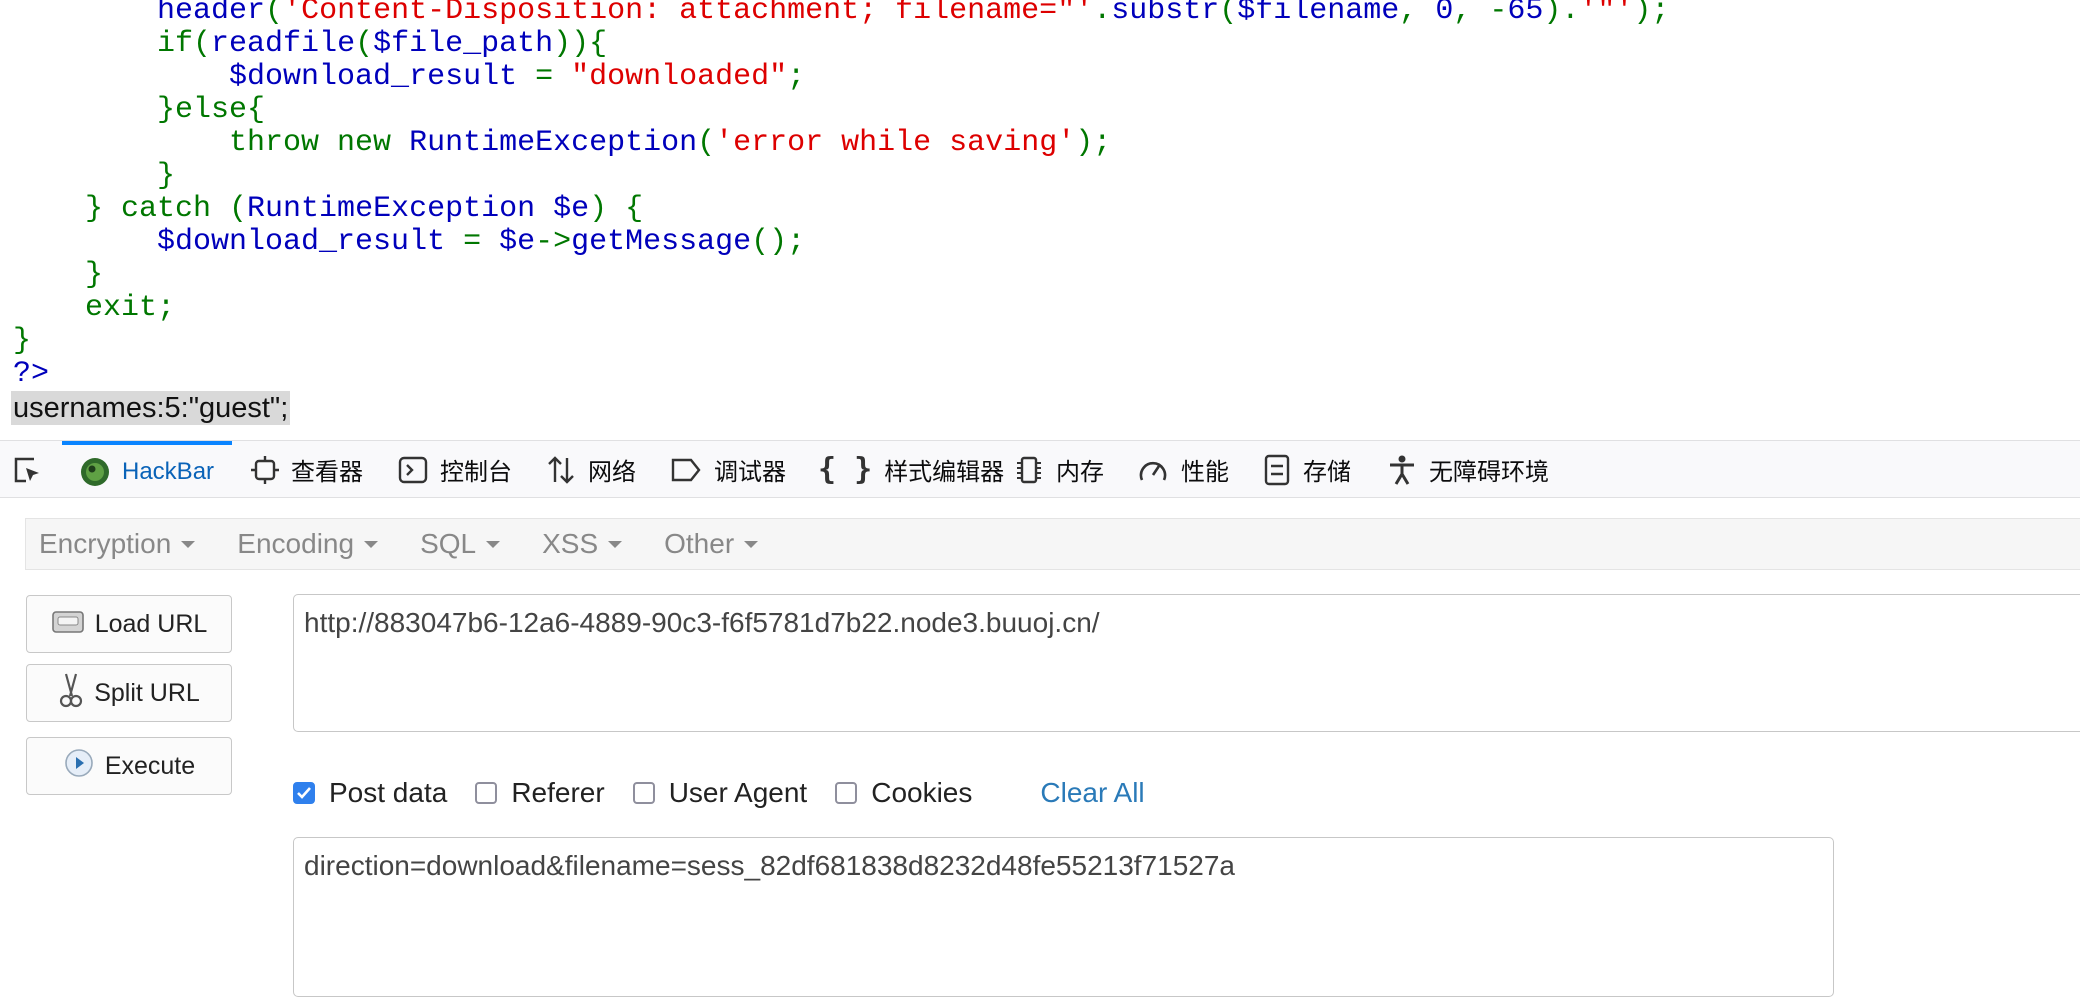  I want to click on menu-encoding: Encoding, so click(308, 544).